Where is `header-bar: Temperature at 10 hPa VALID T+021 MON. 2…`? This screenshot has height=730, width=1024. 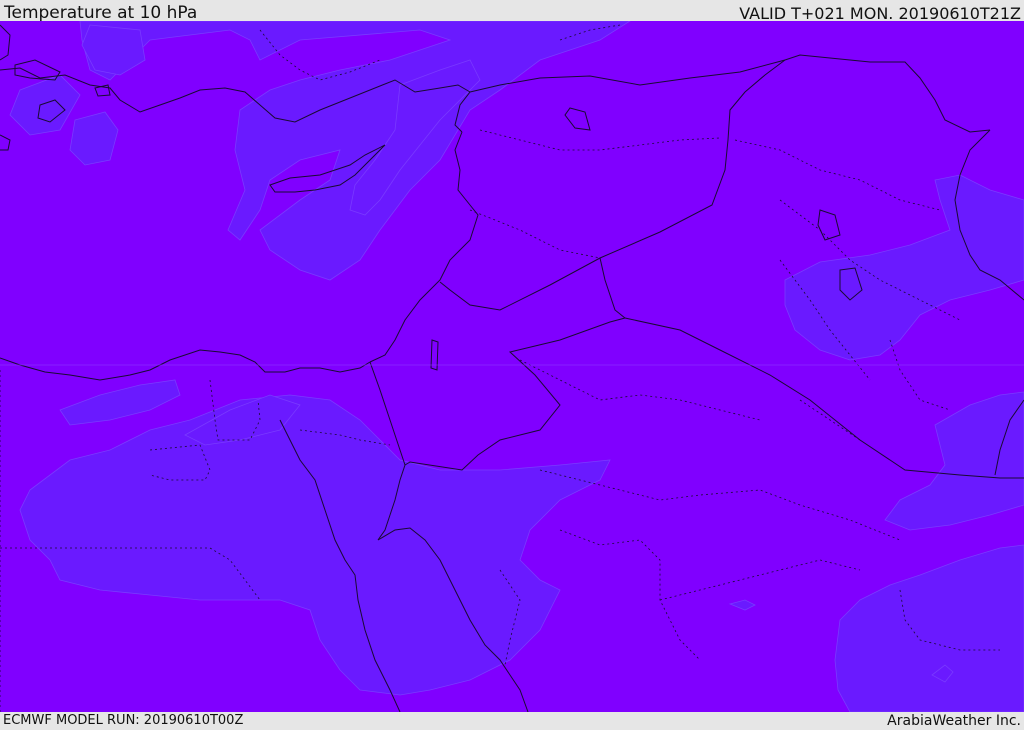
header-bar: Temperature at 10 hPa VALID T+021 MON. 2… is located at coordinates (512, 11).